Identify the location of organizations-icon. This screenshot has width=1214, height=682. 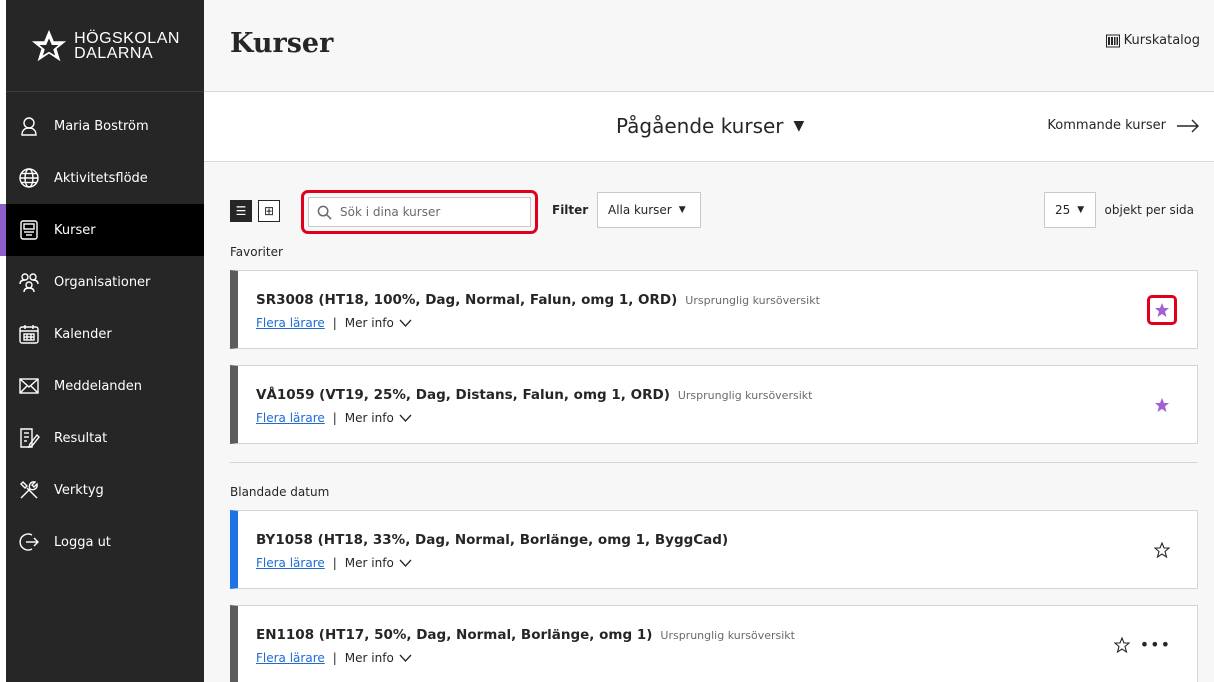
(29, 282).